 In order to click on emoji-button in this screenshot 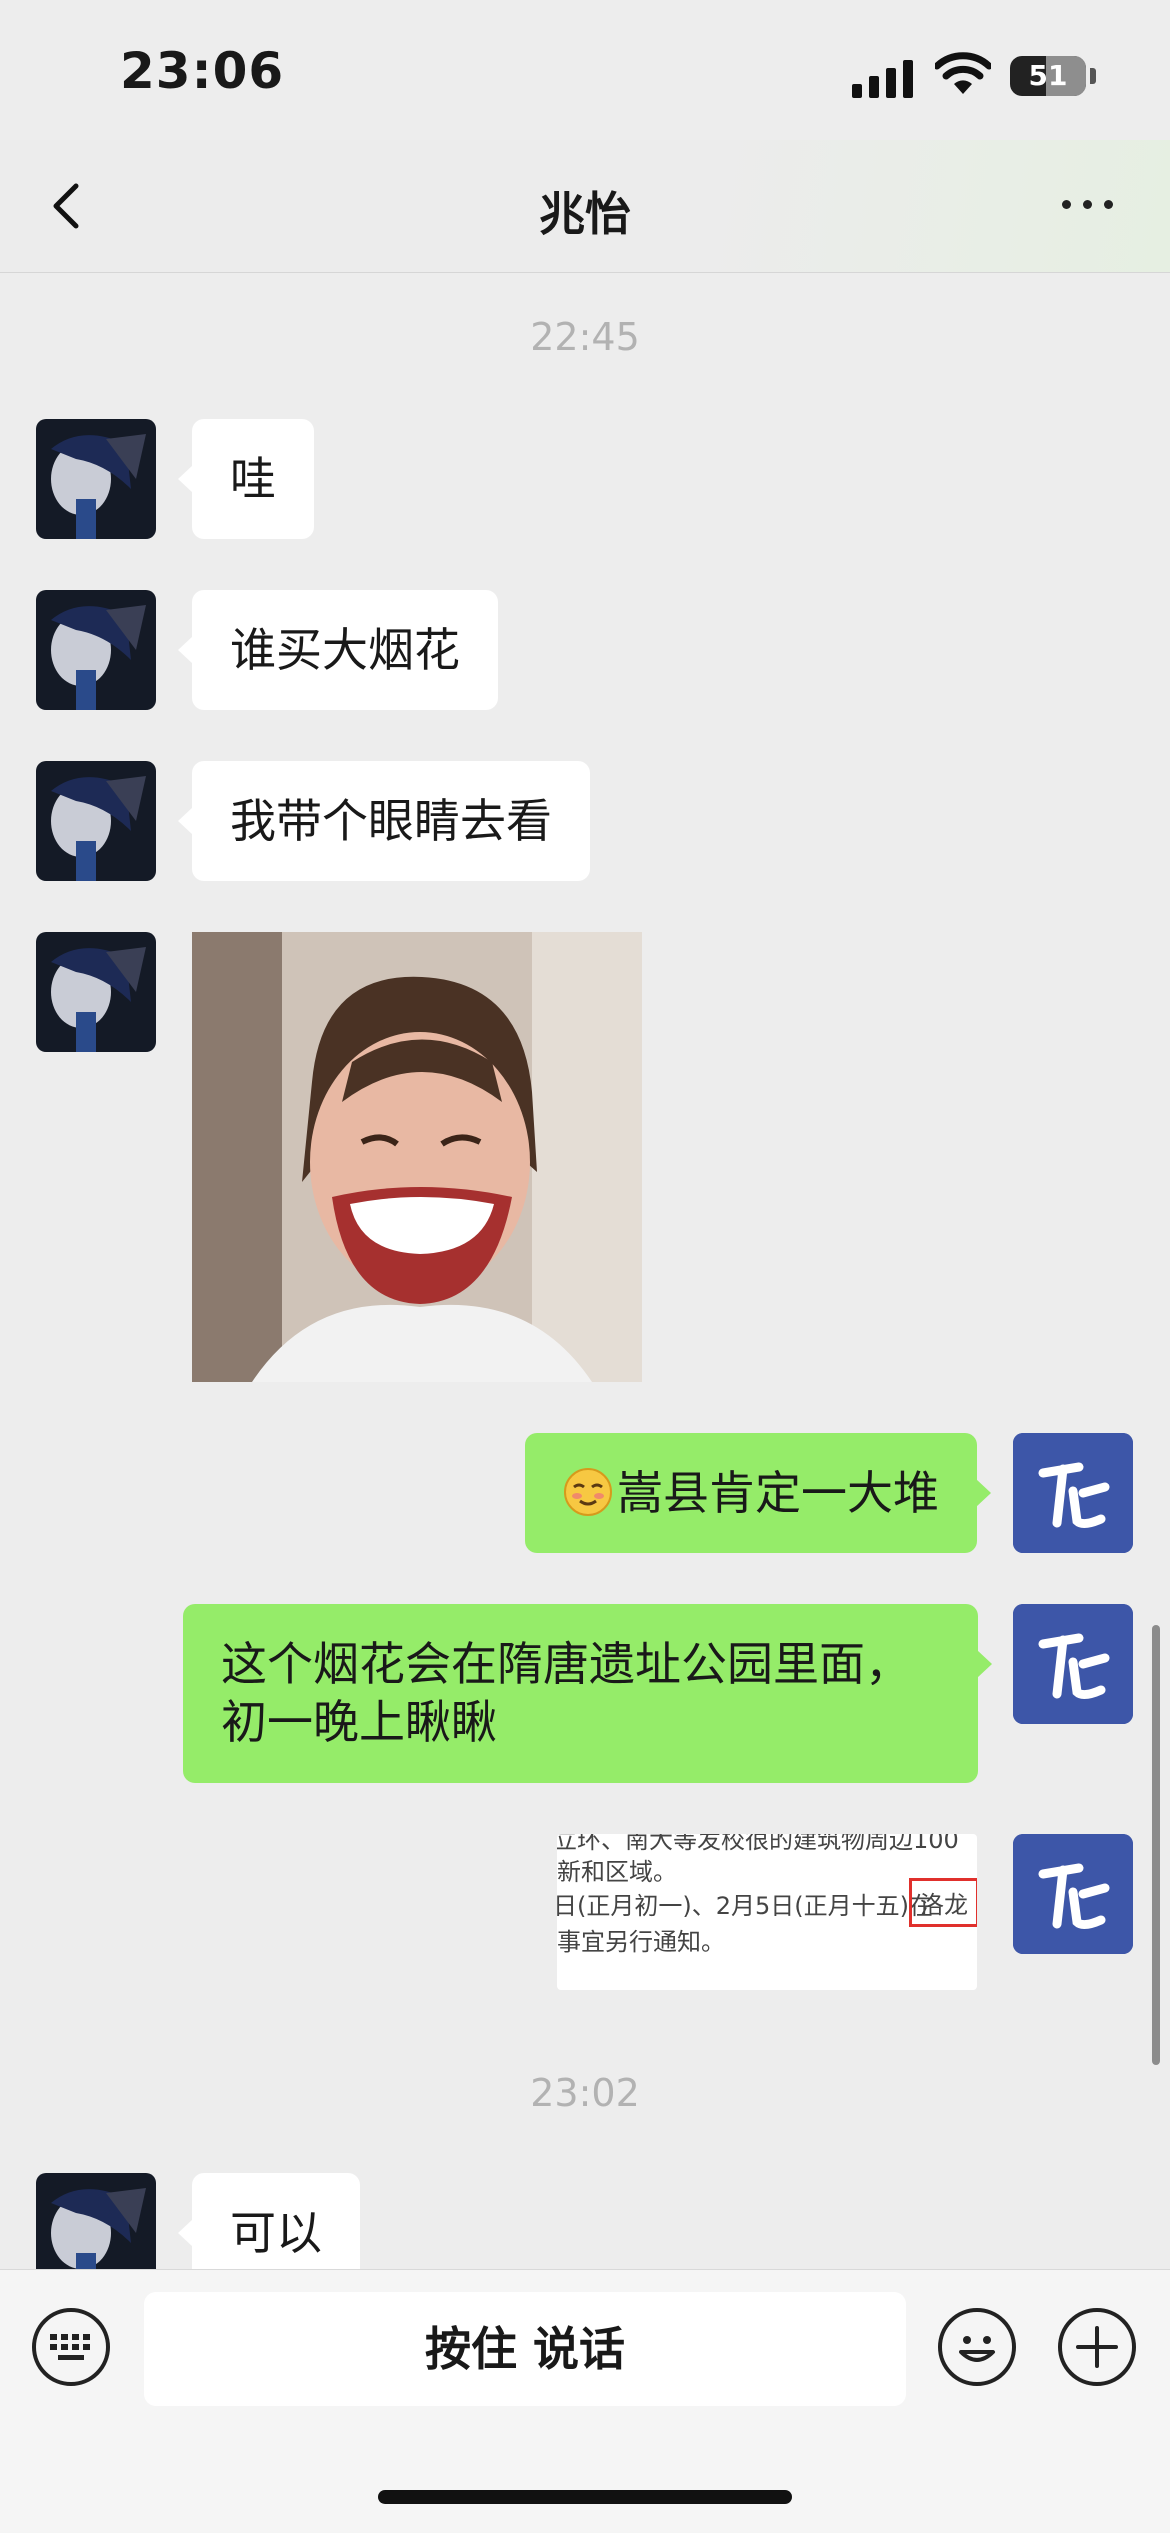, I will do `click(977, 2347)`.